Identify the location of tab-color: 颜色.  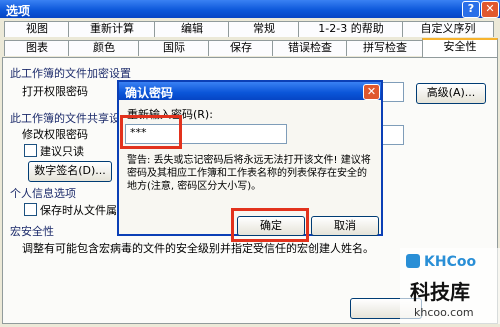
(104, 48).